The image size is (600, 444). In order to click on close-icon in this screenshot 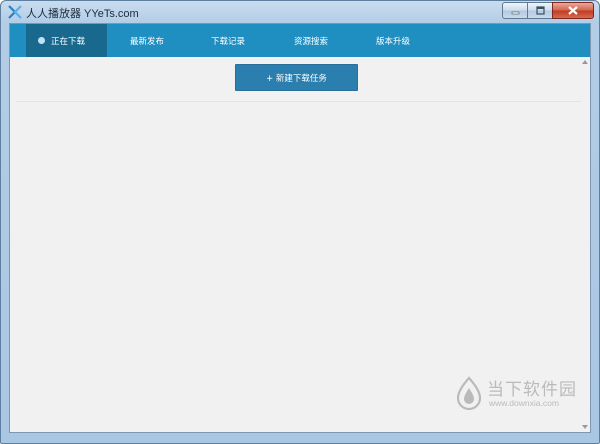, I will do `click(573, 10)`.